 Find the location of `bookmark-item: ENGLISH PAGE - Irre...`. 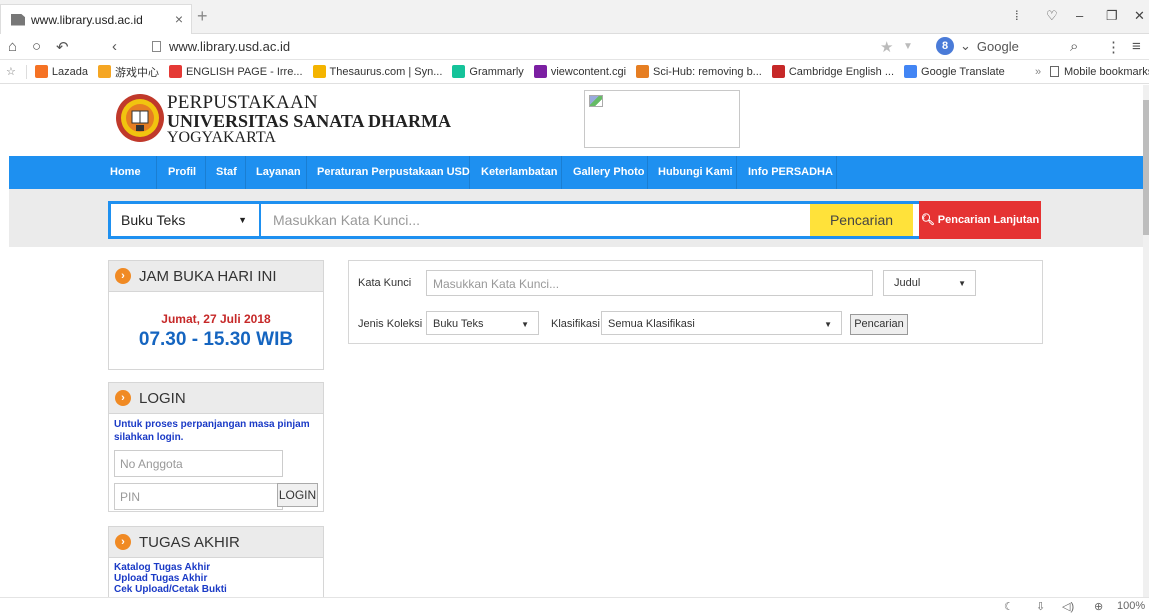

bookmark-item: ENGLISH PAGE - Irre... is located at coordinates (235, 71).